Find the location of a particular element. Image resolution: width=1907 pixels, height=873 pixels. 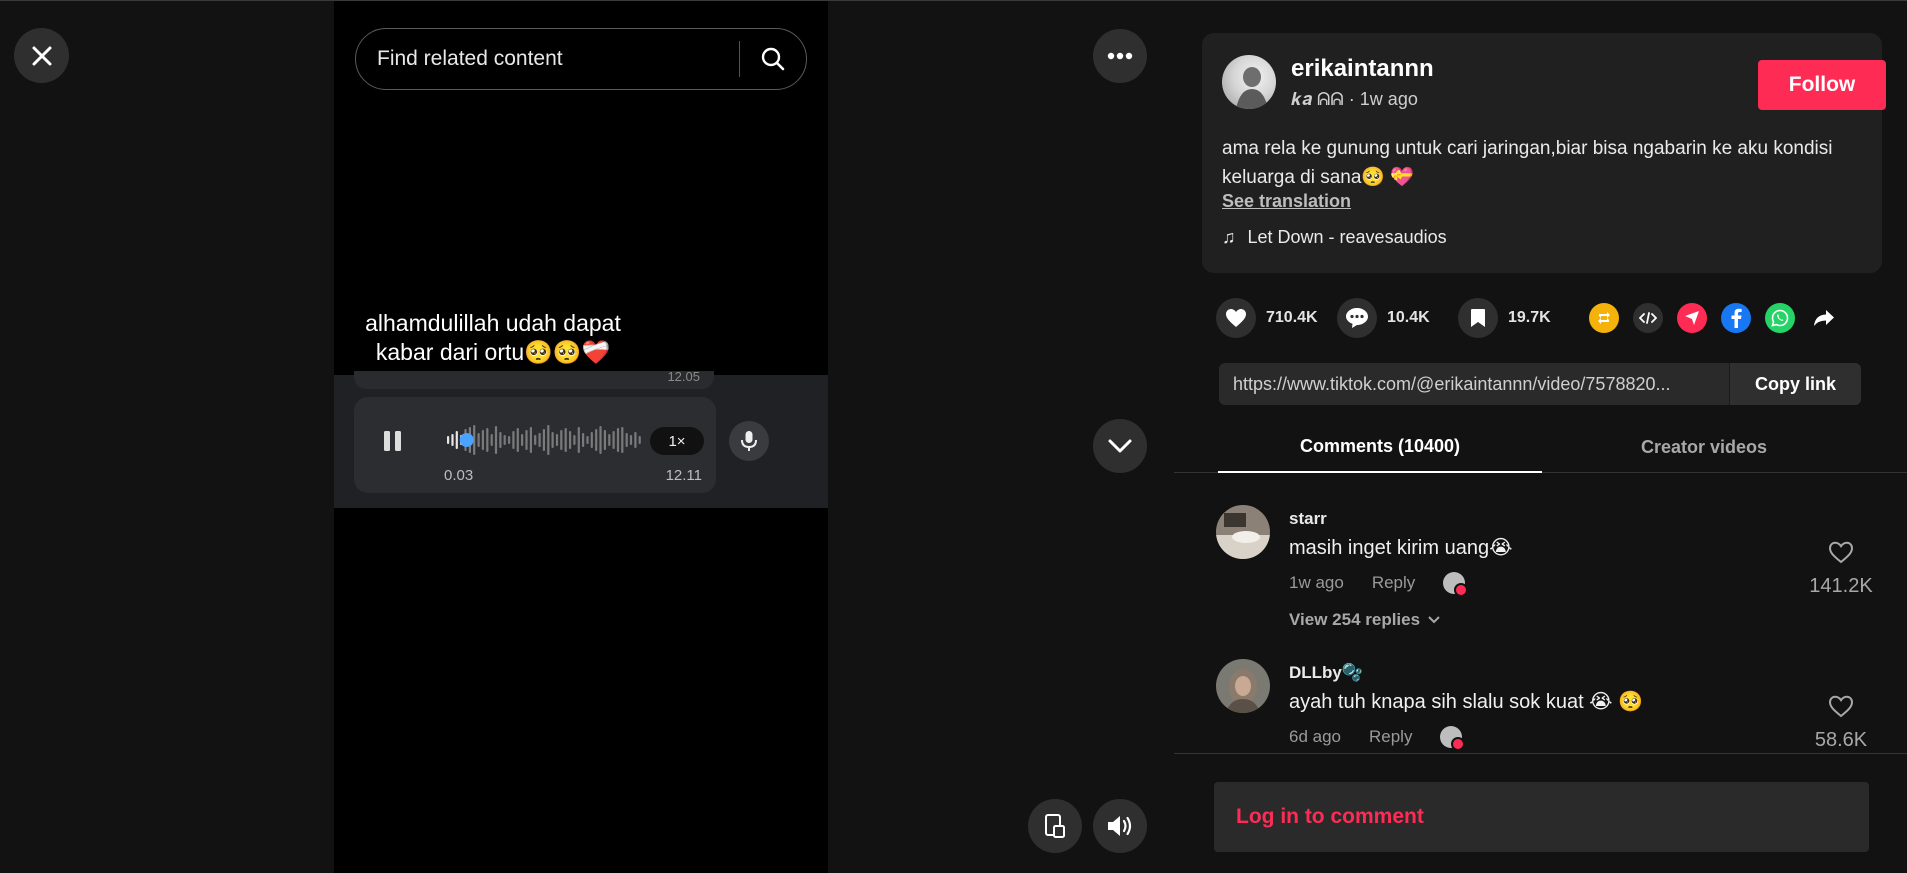

whatsapp-icon is located at coordinates (1780, 318).